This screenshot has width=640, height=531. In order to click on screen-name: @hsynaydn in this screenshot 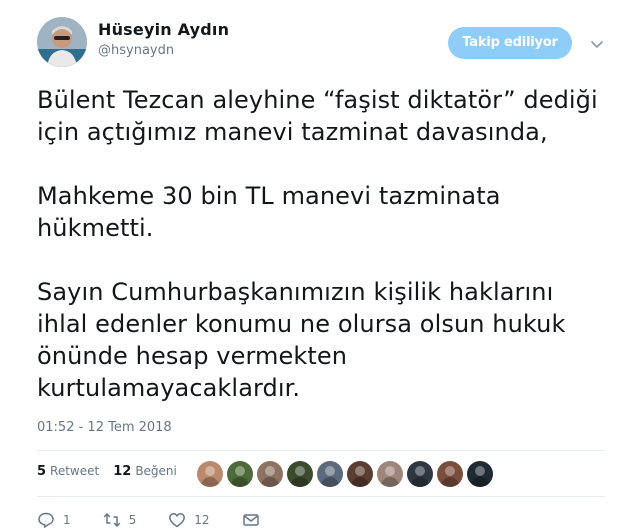, I will do `click(163, 51)`.